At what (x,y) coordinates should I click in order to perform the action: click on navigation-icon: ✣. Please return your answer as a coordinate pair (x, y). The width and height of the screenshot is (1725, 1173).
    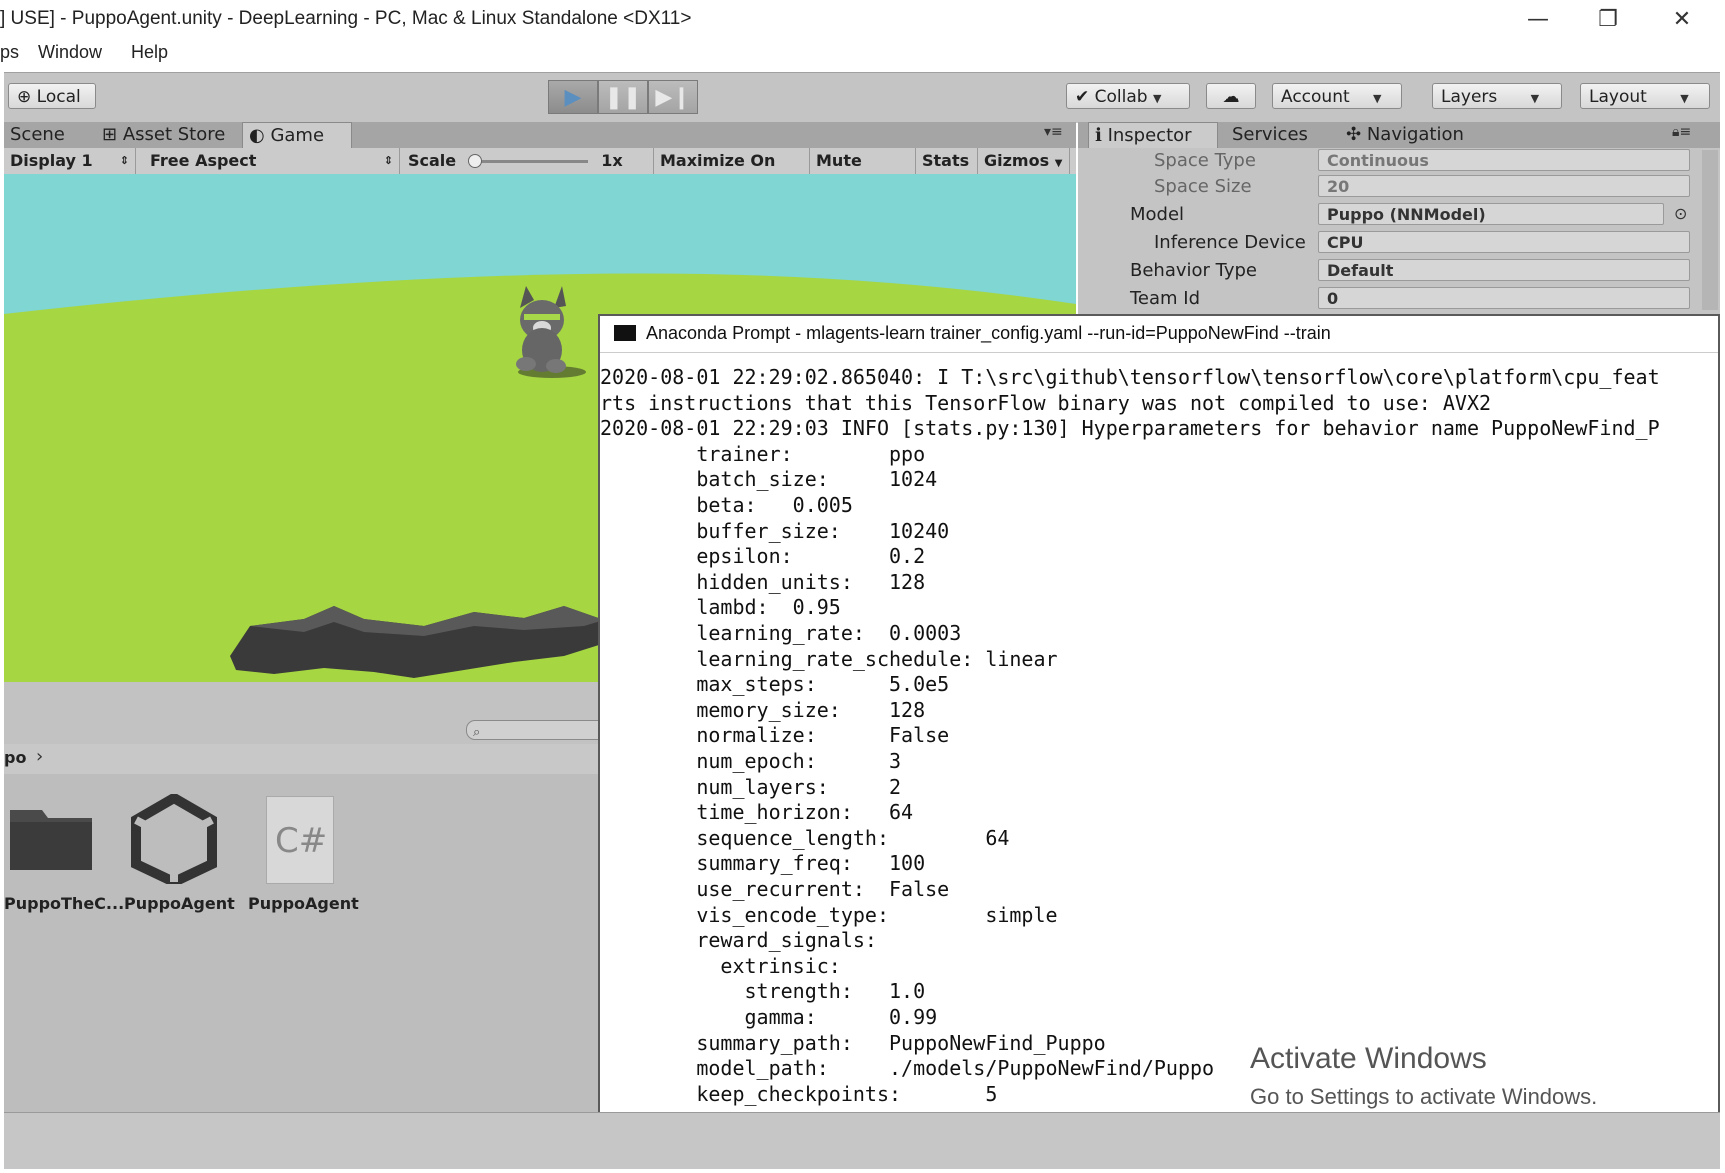
    Looking at the image, I should click on (1354, 134).